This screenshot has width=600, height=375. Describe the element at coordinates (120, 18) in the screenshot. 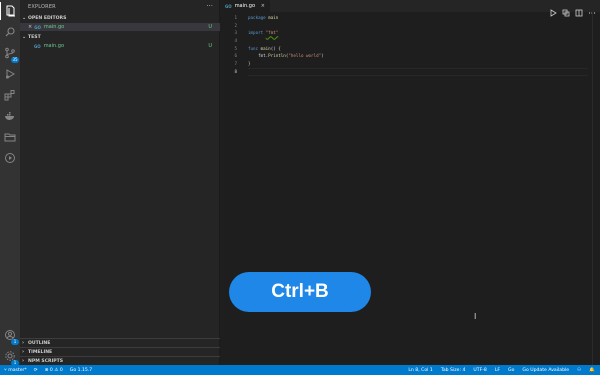

I see `open-editors-section: ⌄ OPEN EDITORS` at that location.